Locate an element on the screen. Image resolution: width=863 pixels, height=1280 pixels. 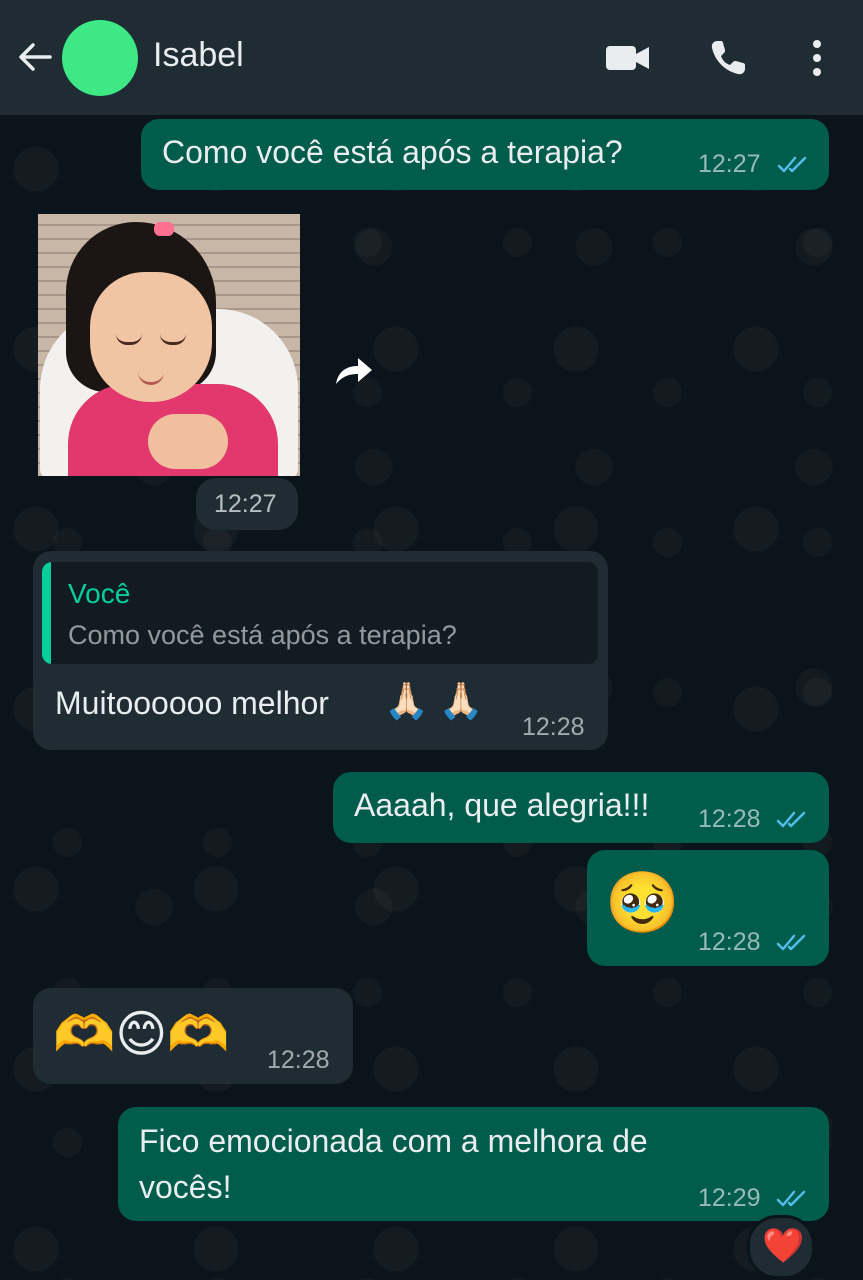
message-time: 12:29 is located at coordinates (729, 1198).